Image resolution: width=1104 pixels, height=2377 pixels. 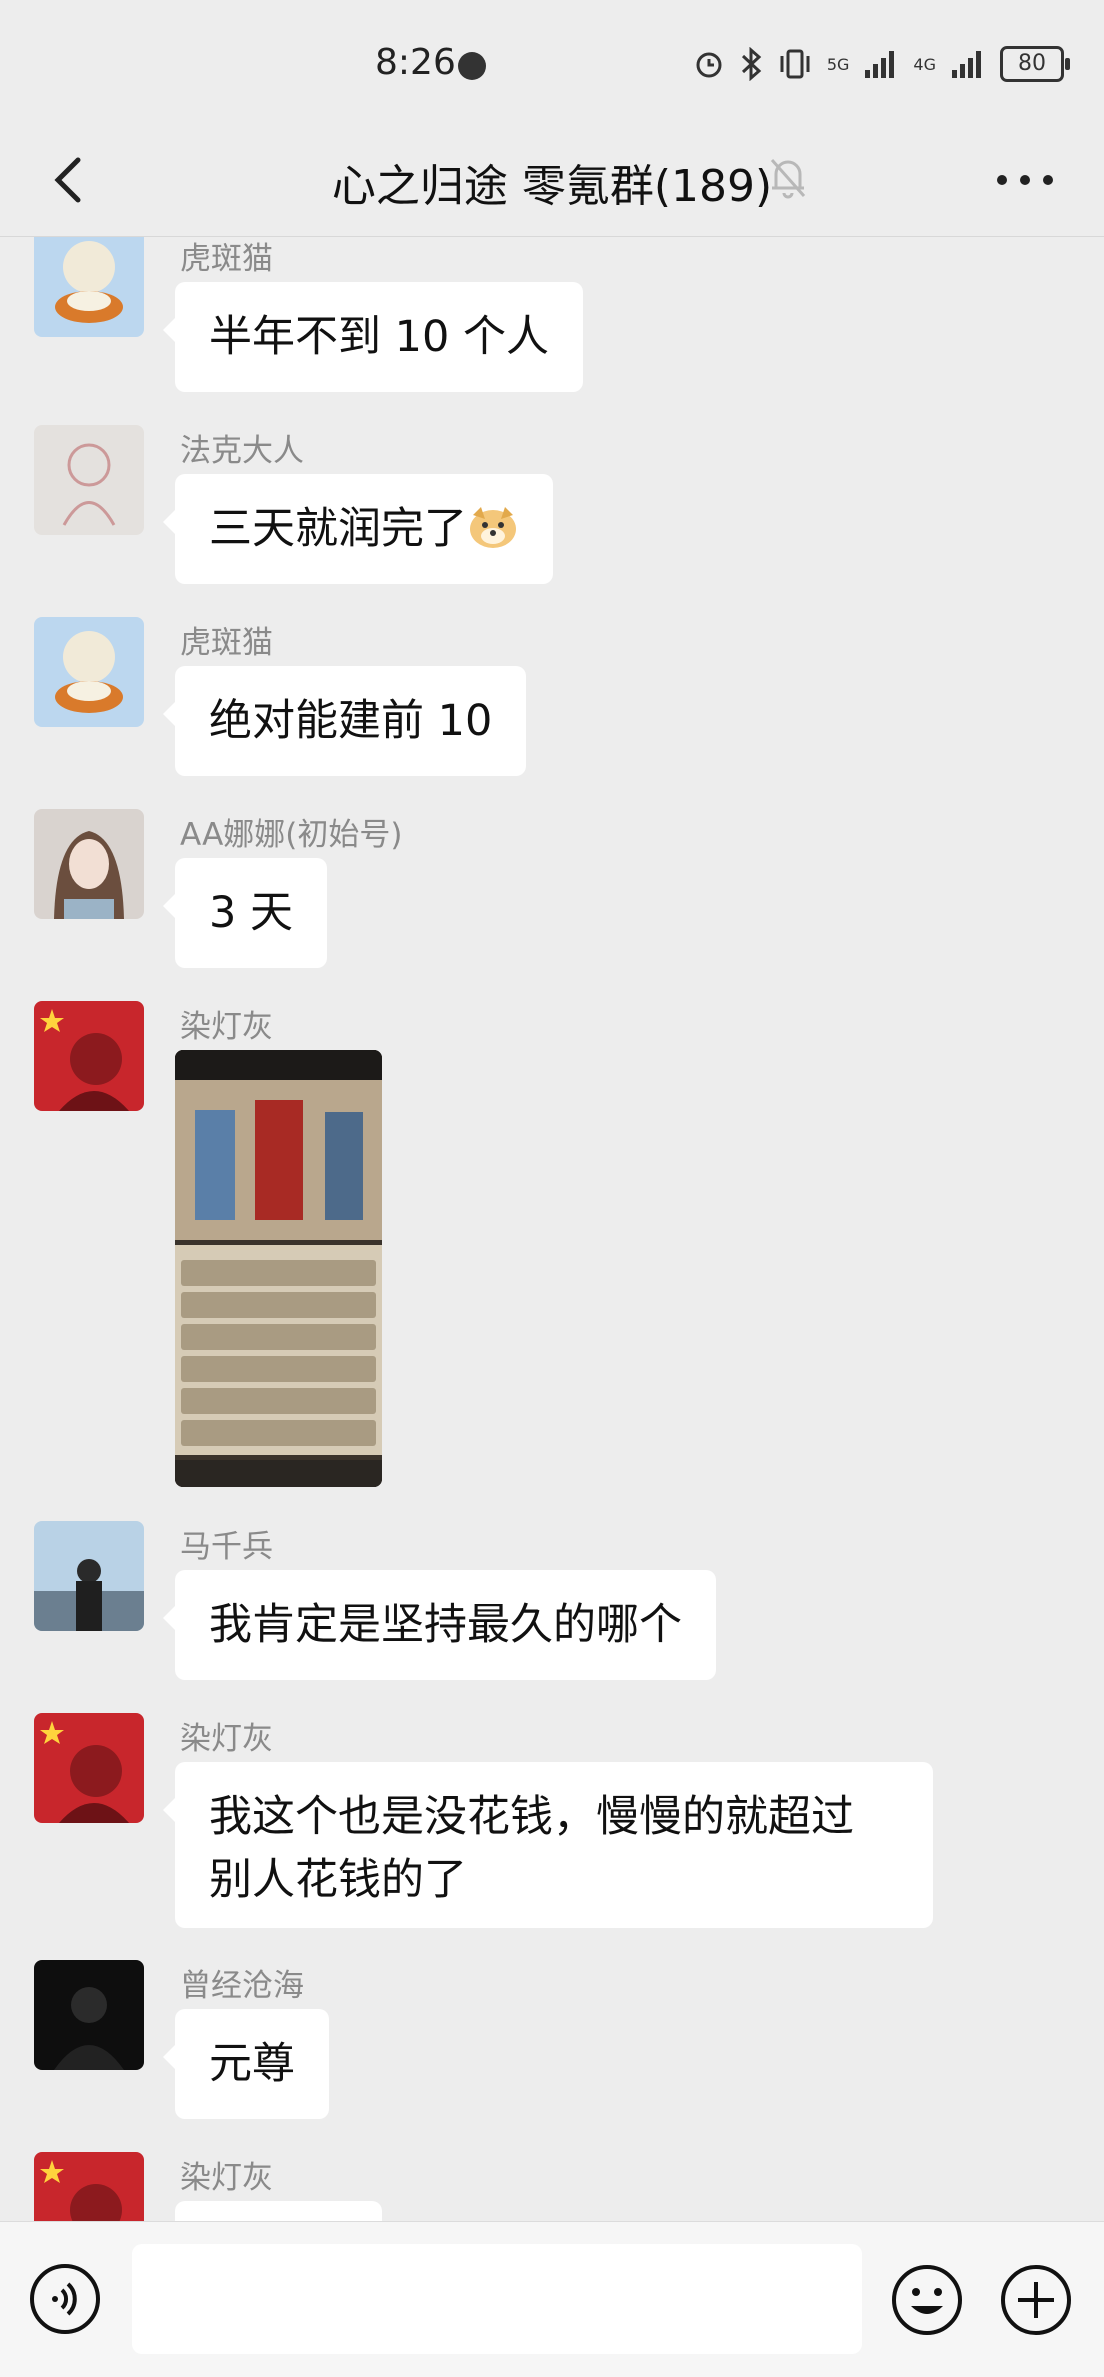 What do you see at coordinates (927, 2300) in the screenshot?
I see `emoji-icon` at bounding box center [927, 2300].